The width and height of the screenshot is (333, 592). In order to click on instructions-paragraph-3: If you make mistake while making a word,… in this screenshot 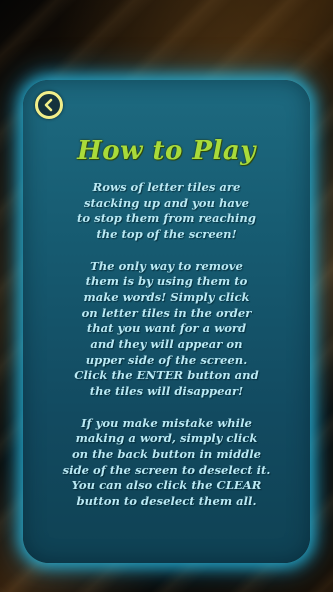, I will do `click(166, 462)`.